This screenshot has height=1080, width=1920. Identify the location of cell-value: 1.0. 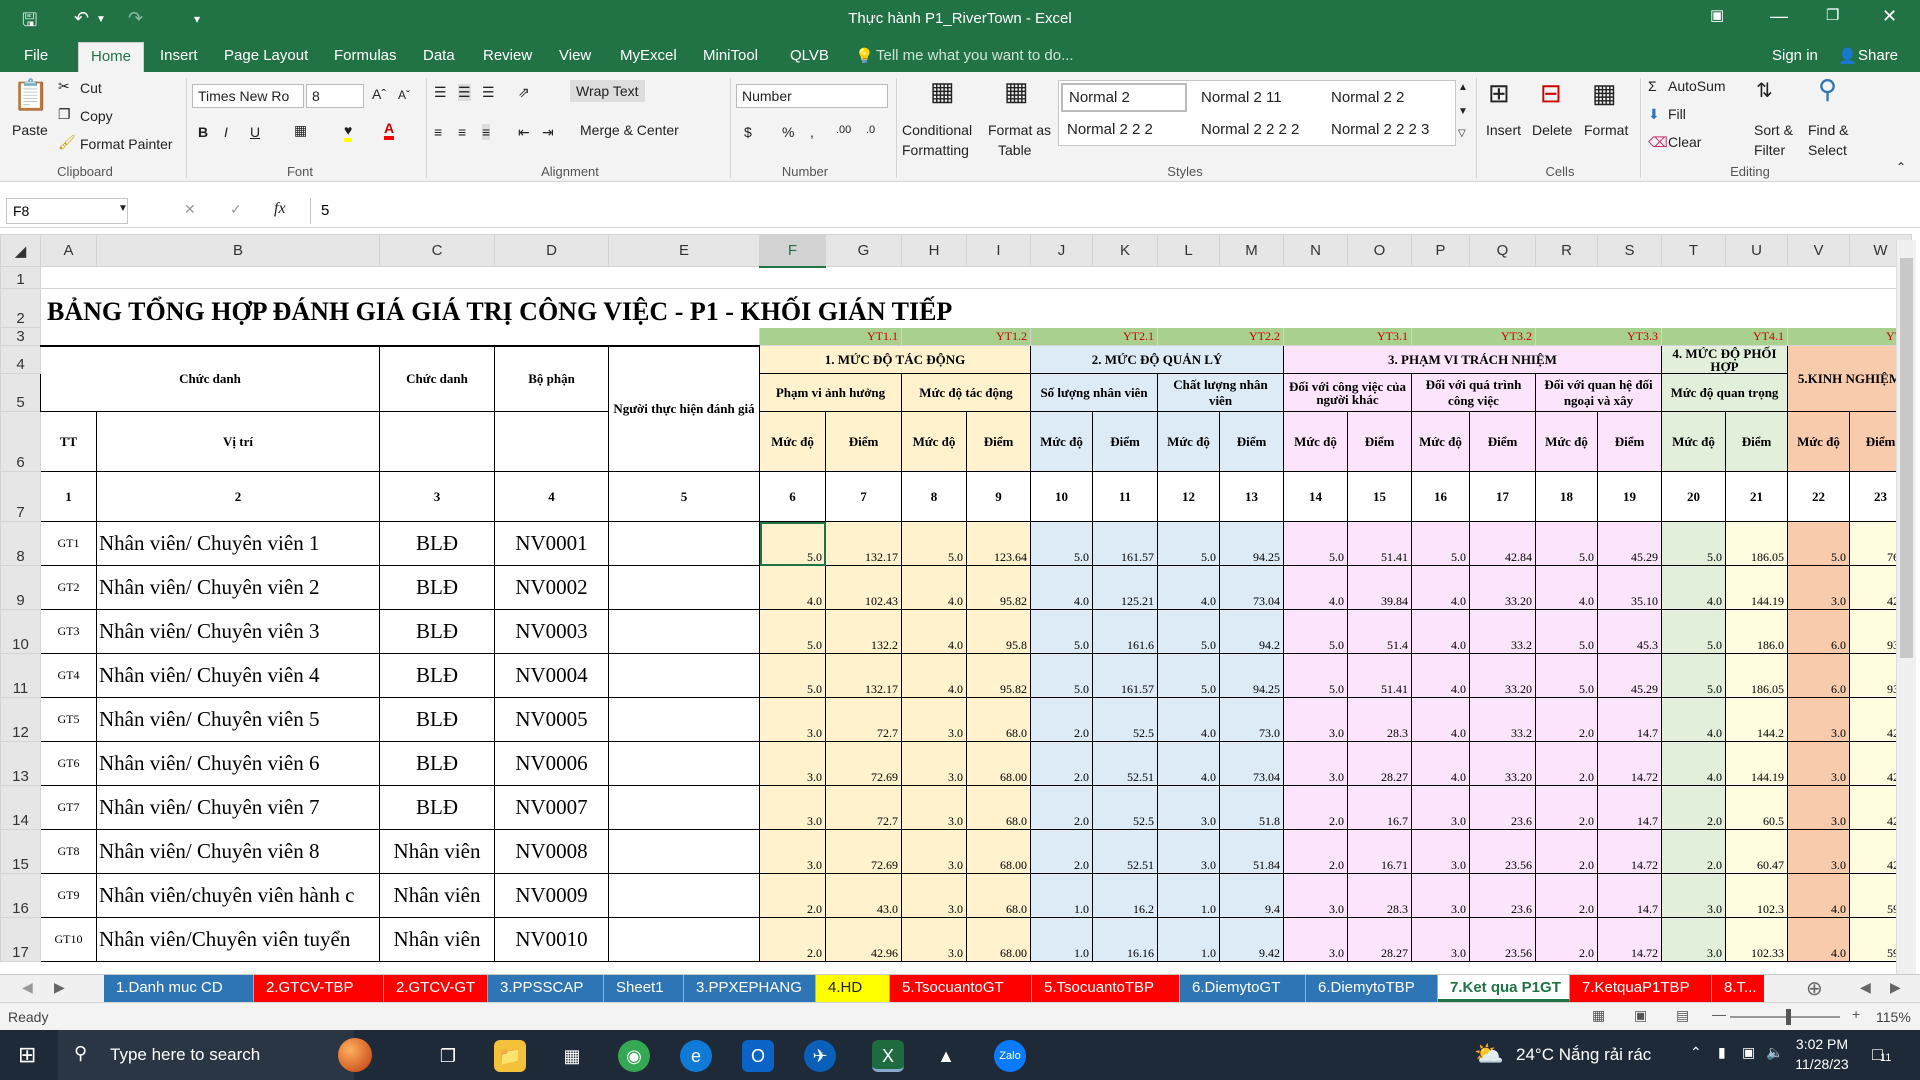
(1188, 895).